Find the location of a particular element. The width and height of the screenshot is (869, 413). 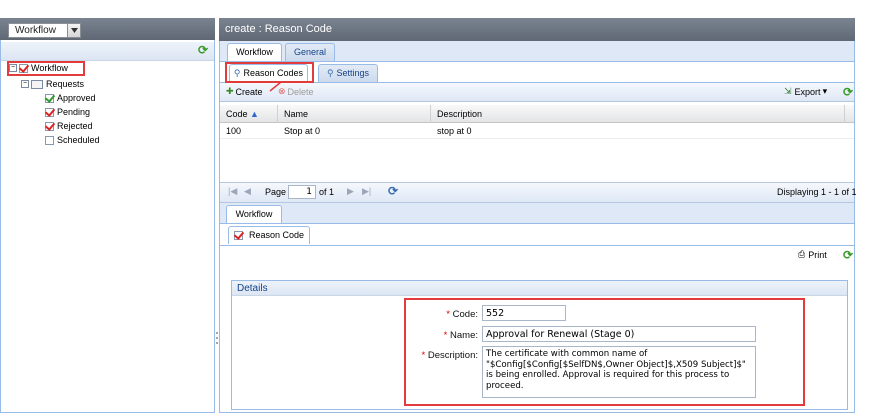

sort-asc-icon: ▲ is located at coordinates (254, 114).